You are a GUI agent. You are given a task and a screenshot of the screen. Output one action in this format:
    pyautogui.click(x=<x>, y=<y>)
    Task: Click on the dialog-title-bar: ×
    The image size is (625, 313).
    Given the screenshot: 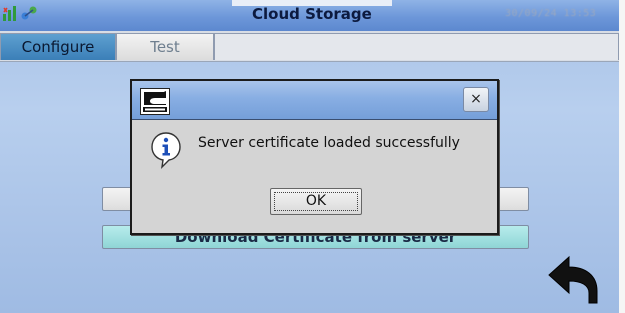 What is the action you would take?
    pyautogui.click(x=314, y=100)
    